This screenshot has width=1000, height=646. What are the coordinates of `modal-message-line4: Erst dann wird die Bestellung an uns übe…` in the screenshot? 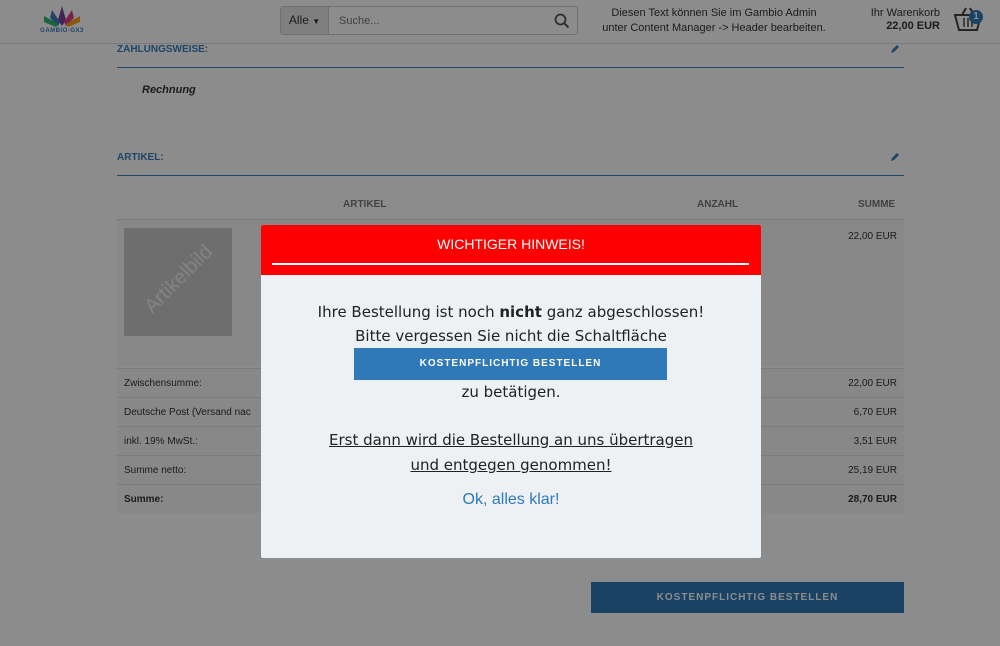 It's located at (511, 440).